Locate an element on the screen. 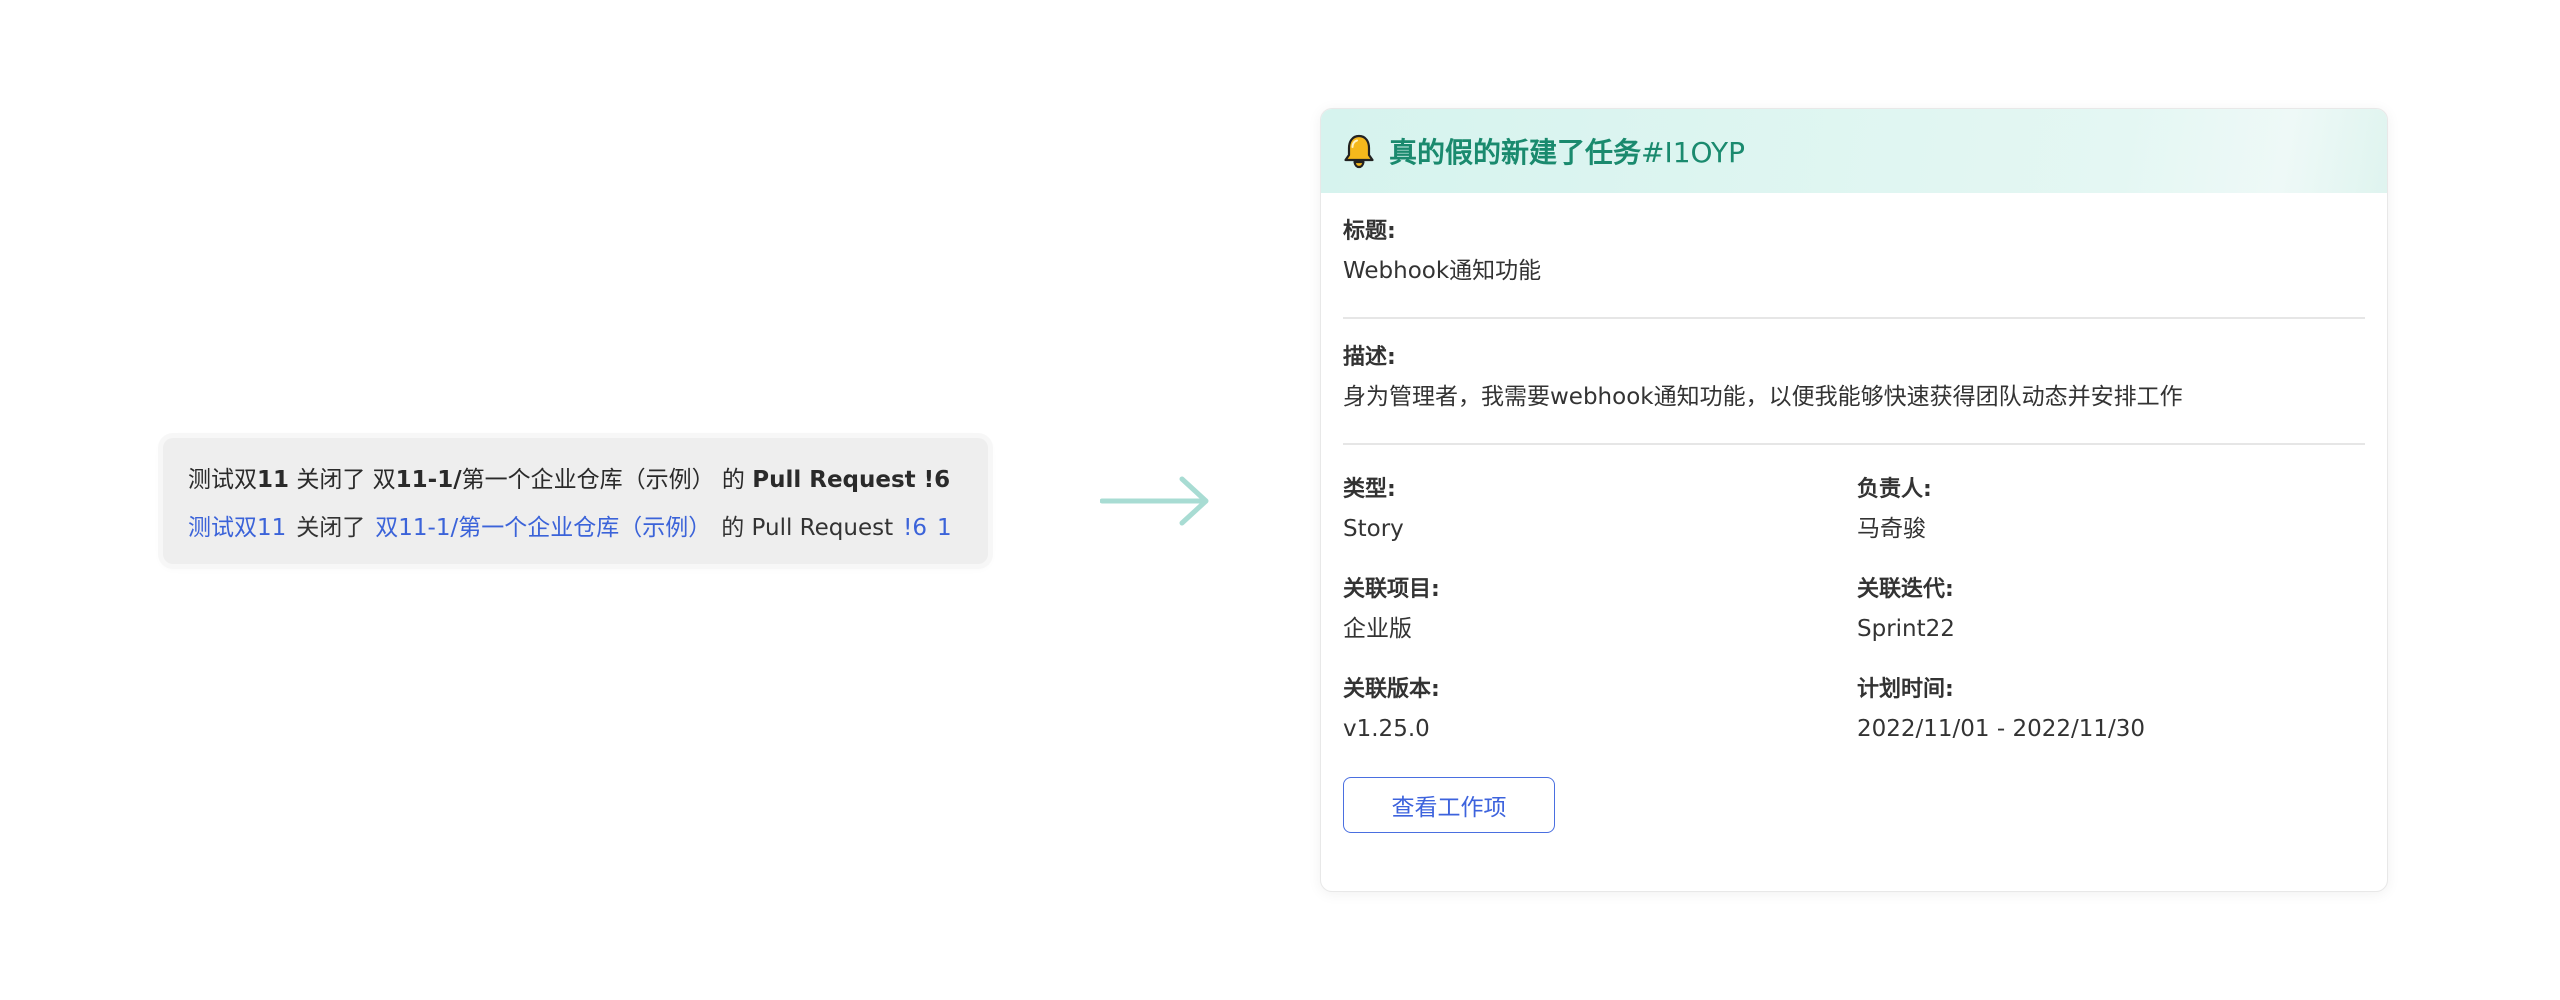 This screenshot has width=2560, height=1000. old-title-part: 关闭了 双 is located at coordinates (342, 480).